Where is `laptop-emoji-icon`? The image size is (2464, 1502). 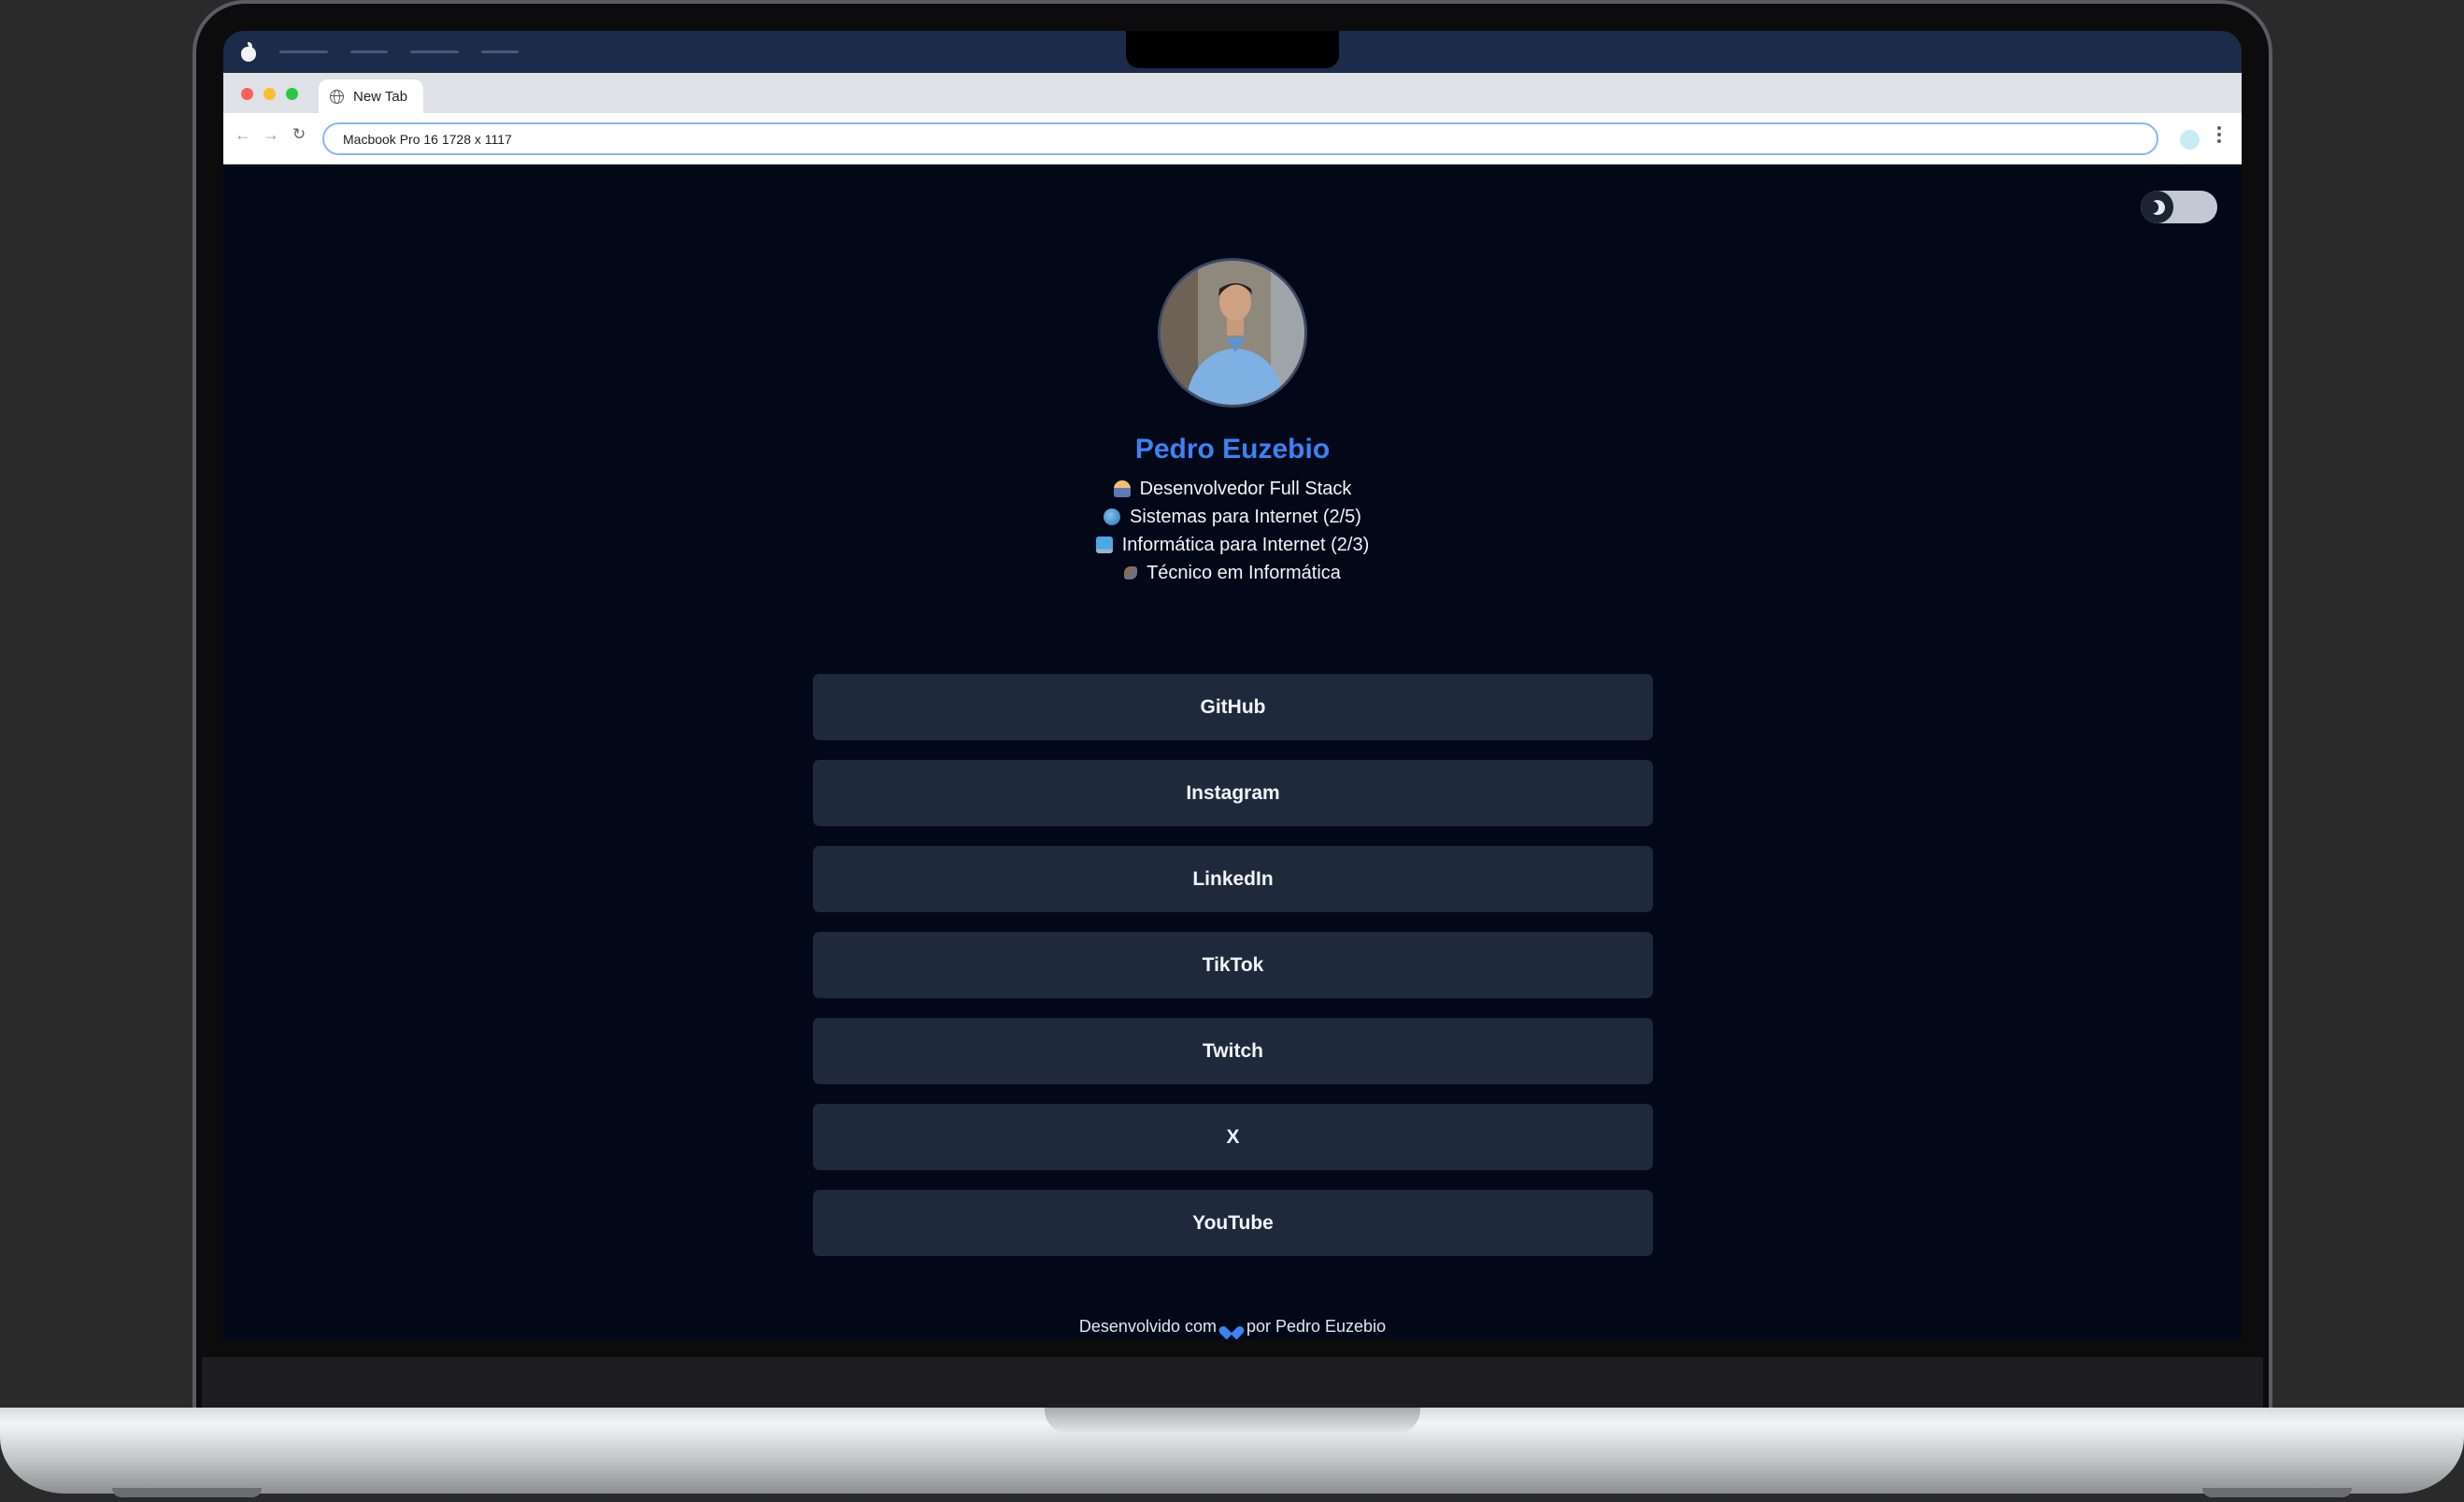
laptop-emoji-icon is located at coordinates (1104, 544).